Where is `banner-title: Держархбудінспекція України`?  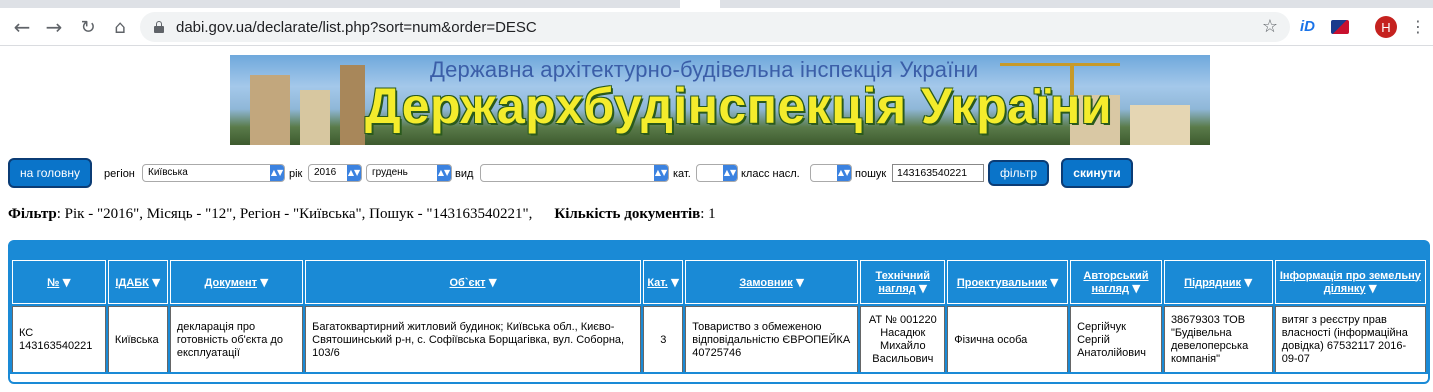
banner-title: Держархбудінспекція України is located at coordinates (739, 106).